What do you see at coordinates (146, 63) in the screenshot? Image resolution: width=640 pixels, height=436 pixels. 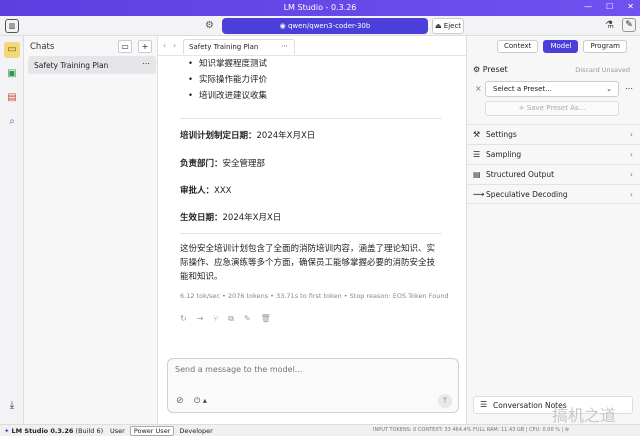 I see `more-icon: ⋯` at bounding box center [146, 63].